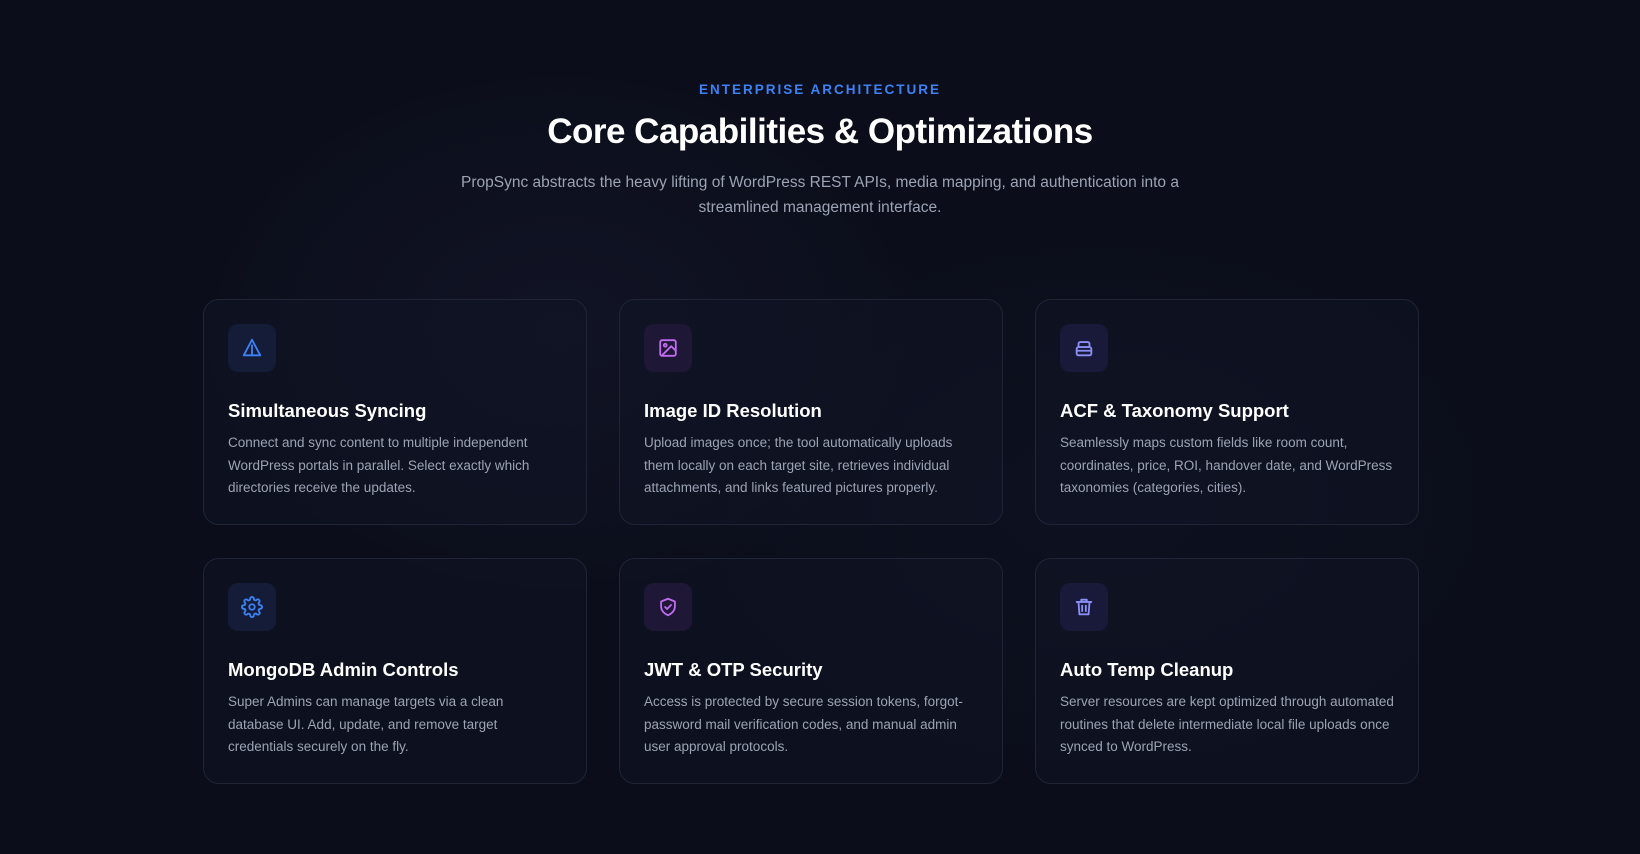 The image size is (1640, 854). I want to click on gear-icon, so click(252, 607).